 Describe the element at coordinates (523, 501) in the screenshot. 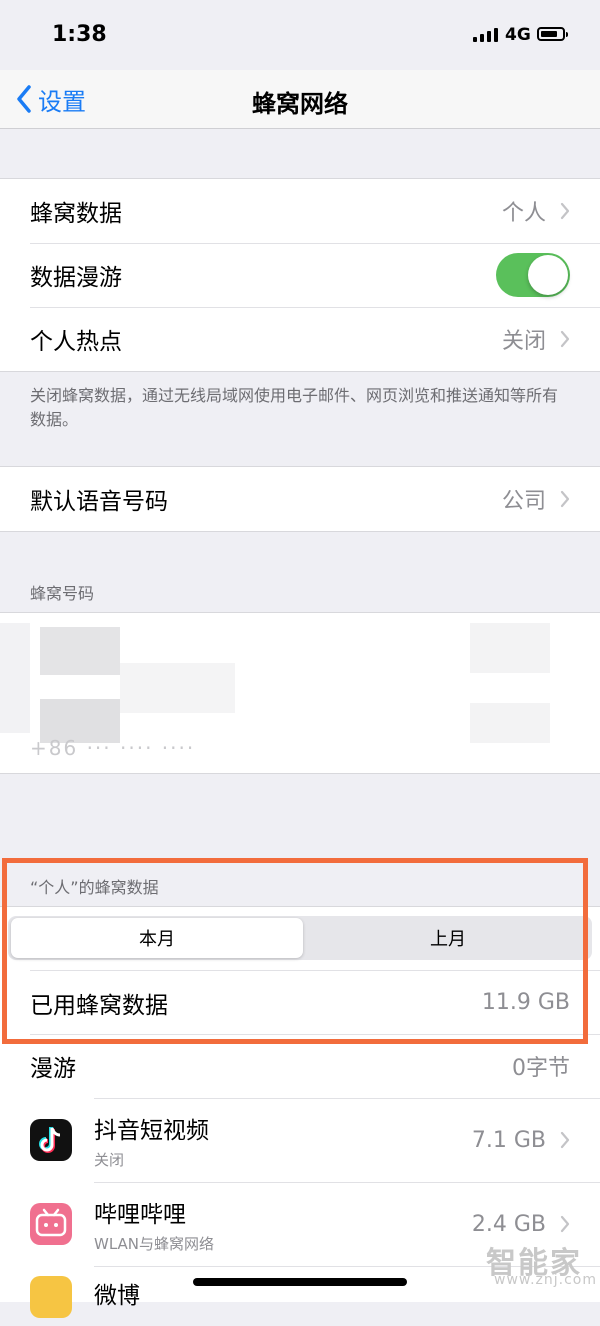

I see `default-voice-value: 公司` at that location.